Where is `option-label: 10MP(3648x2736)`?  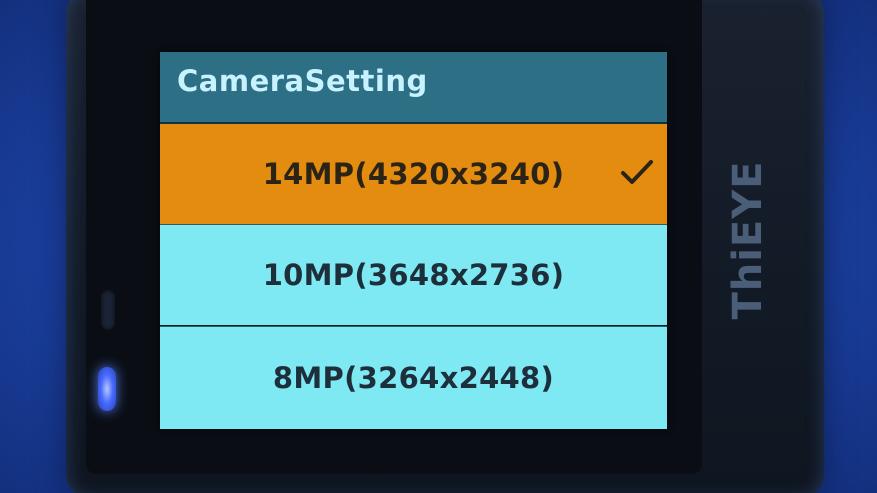
option-label: 10MP(3648x2736) is located at coordinates (413, 275).